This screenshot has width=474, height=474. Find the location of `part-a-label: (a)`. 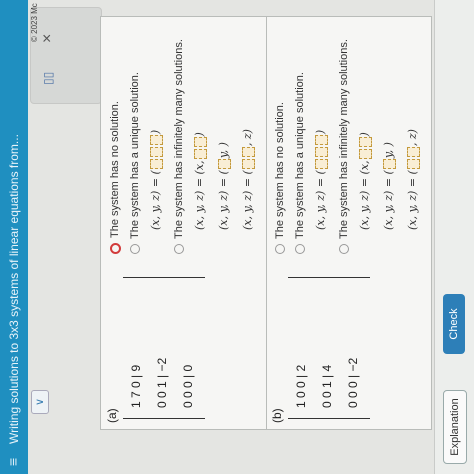

part-a-label: (a) is located at coordinates (112, 415).